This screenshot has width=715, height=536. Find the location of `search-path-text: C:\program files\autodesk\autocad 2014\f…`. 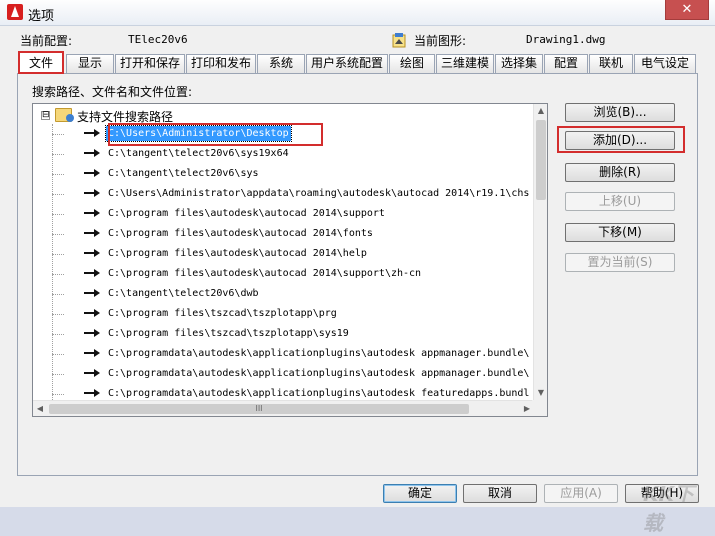

search-path-text: C:\program files\autodesk\autocad 2014\f… is located at coordinates (240, 233).